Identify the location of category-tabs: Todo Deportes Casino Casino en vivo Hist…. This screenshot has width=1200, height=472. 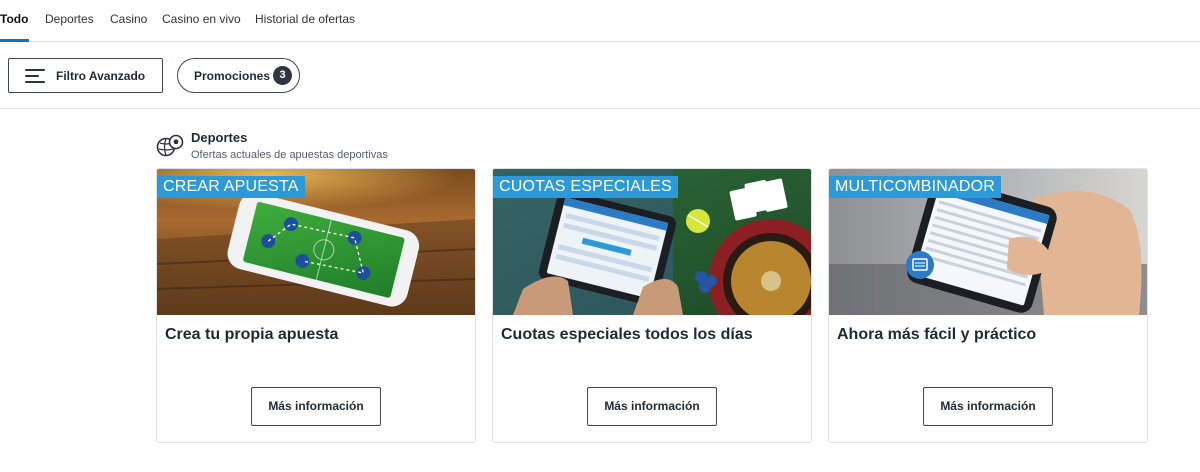
(600, 21).